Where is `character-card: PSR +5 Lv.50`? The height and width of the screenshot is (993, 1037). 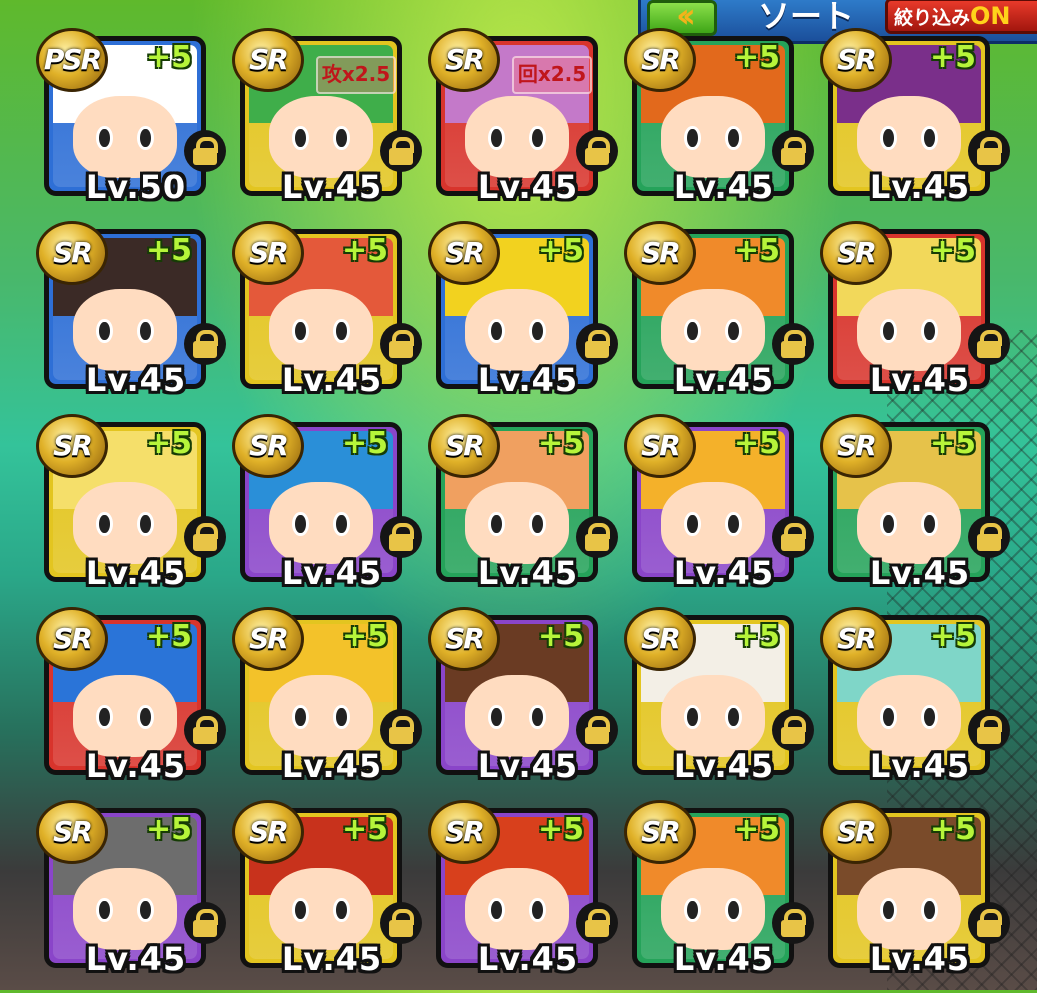 character-card: PSR +5 Lv.50 is located at coordinates (135, 124).